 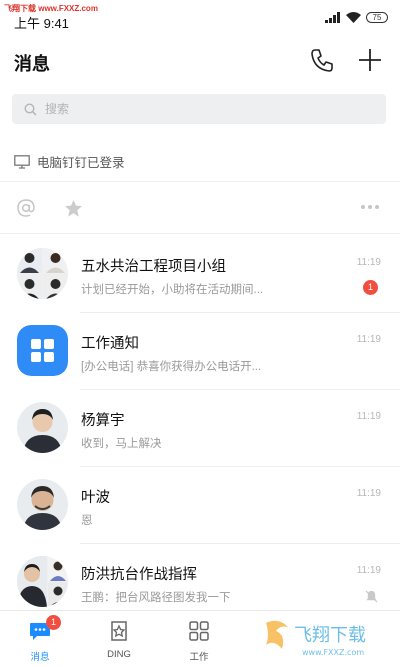 I want to click on conversation-name: 防洪抗台作战指挥, so click(x=139, y=575).